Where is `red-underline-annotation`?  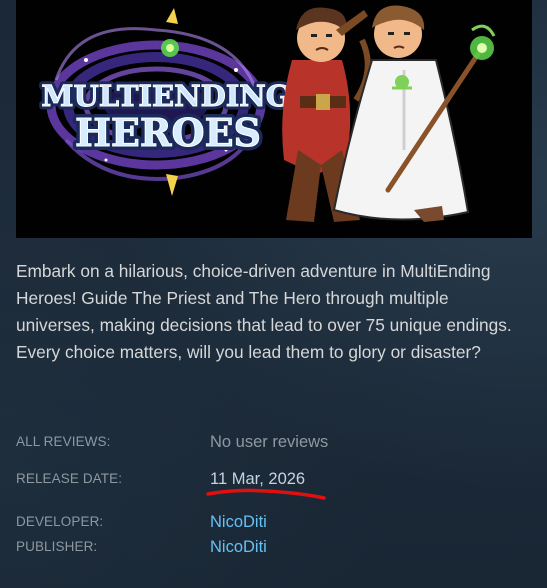 red-underline-annotation is located at coordinates (266, 494).